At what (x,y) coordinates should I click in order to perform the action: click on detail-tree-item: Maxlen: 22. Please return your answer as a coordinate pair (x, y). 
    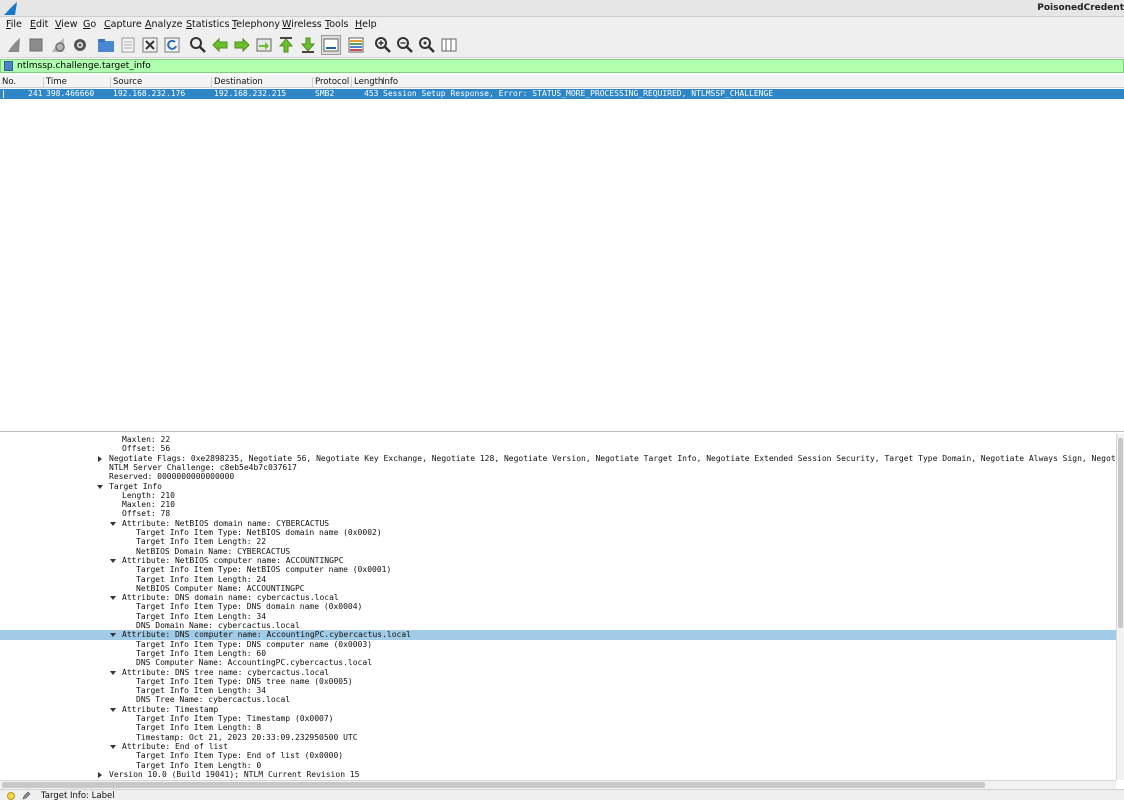
    Looking at the image, I should click on (558, 439).